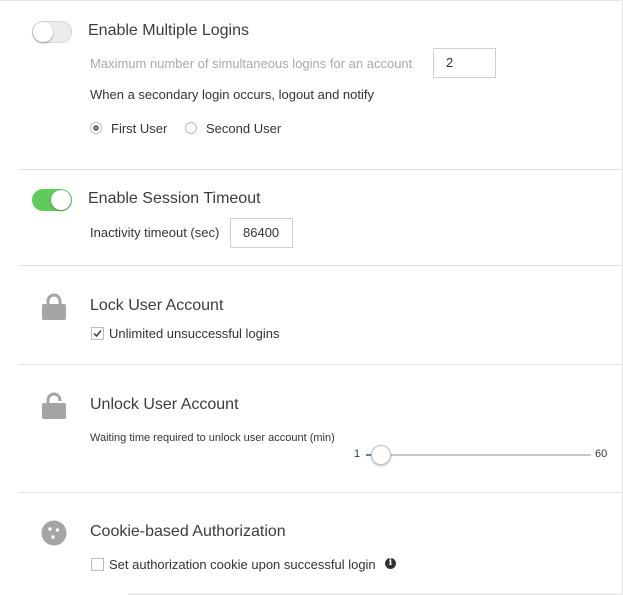 This screenshot has height=595, width=623. I want to click on first-user-label: First User, so click(139, 128).